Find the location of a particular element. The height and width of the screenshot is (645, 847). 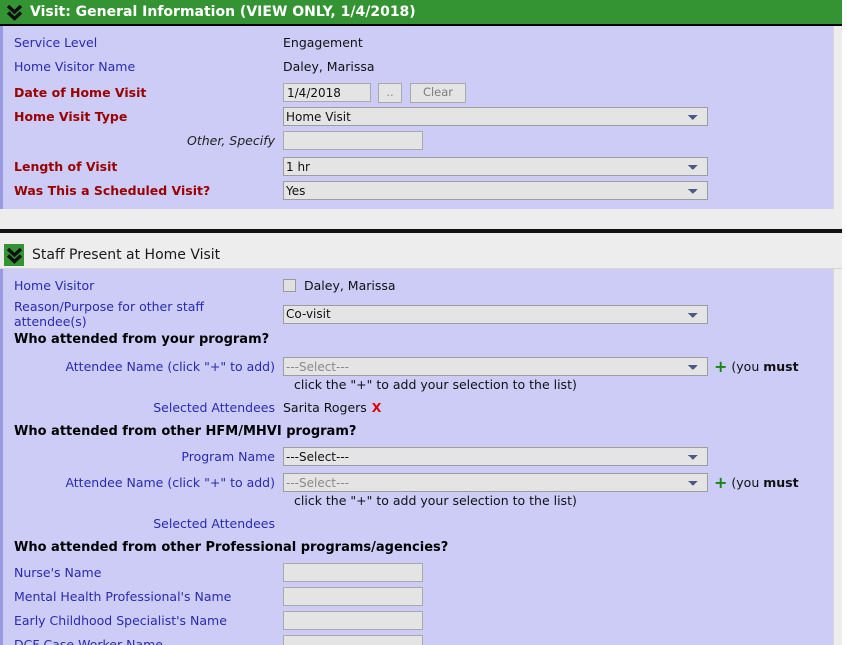

was-scheduled-select: Yes is located at coordinates (495, 190).